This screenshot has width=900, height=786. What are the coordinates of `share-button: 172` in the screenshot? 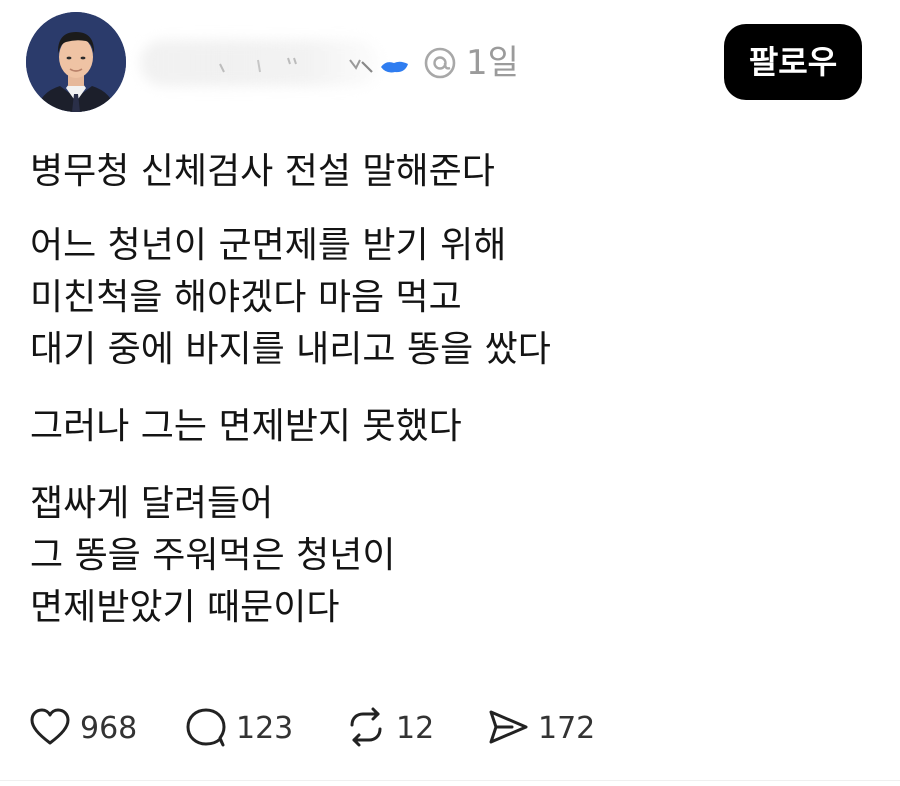 It's located at (541, 730).